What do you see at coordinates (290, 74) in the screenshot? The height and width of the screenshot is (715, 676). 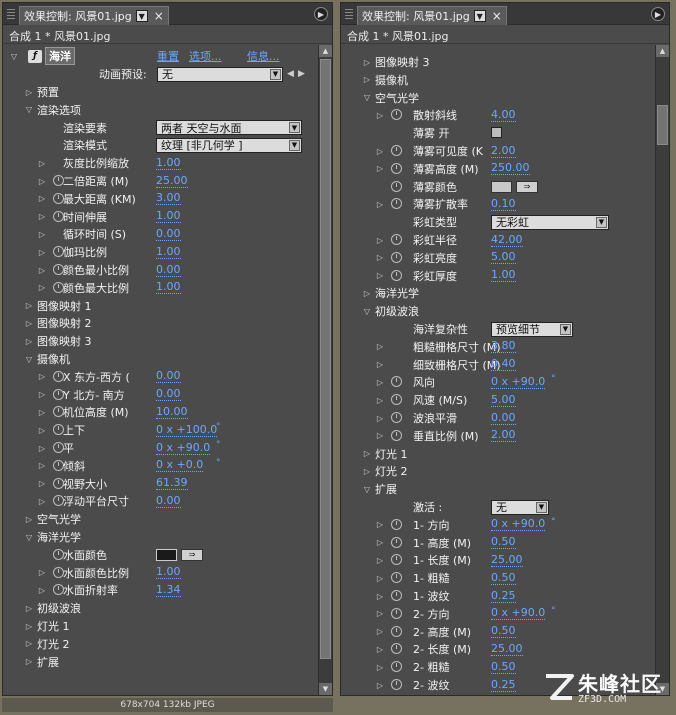 I see `prev-preset-icon: ◀` at bounding box center [290, 74].